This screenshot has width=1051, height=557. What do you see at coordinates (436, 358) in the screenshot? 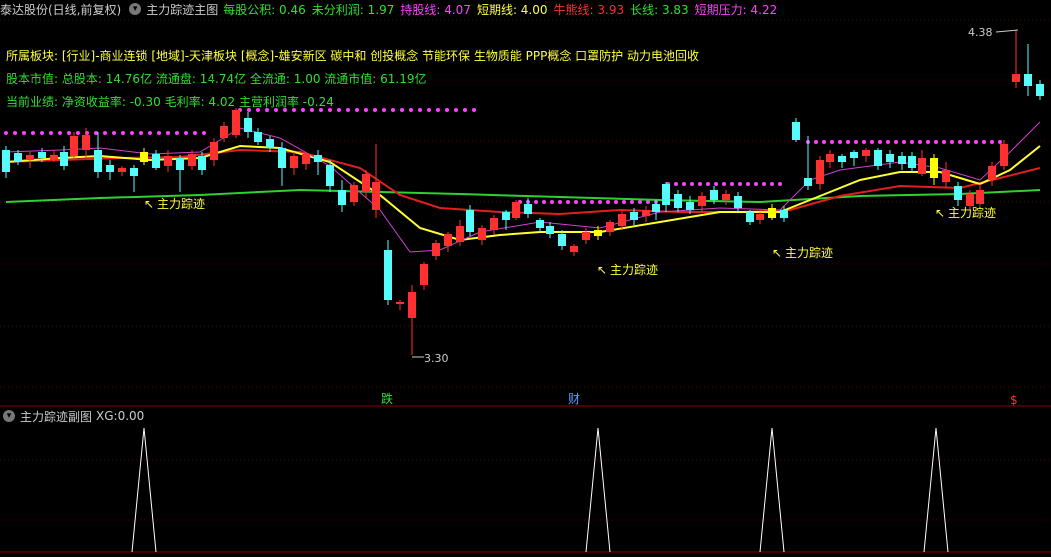
I see `low-price-label: 3.30` at bounding box center [436, 358].